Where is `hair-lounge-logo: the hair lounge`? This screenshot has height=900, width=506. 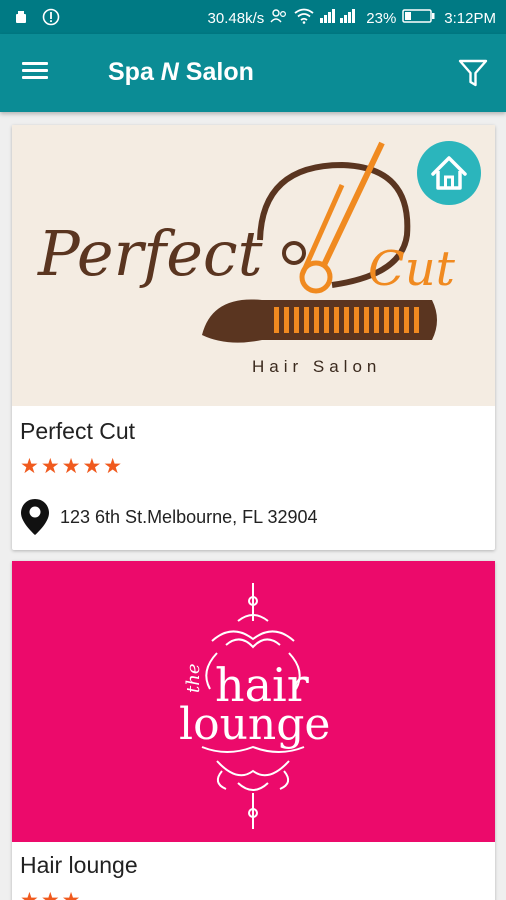
hair-lounge-logo: the hair lounge is located at coordinates (254, 706).